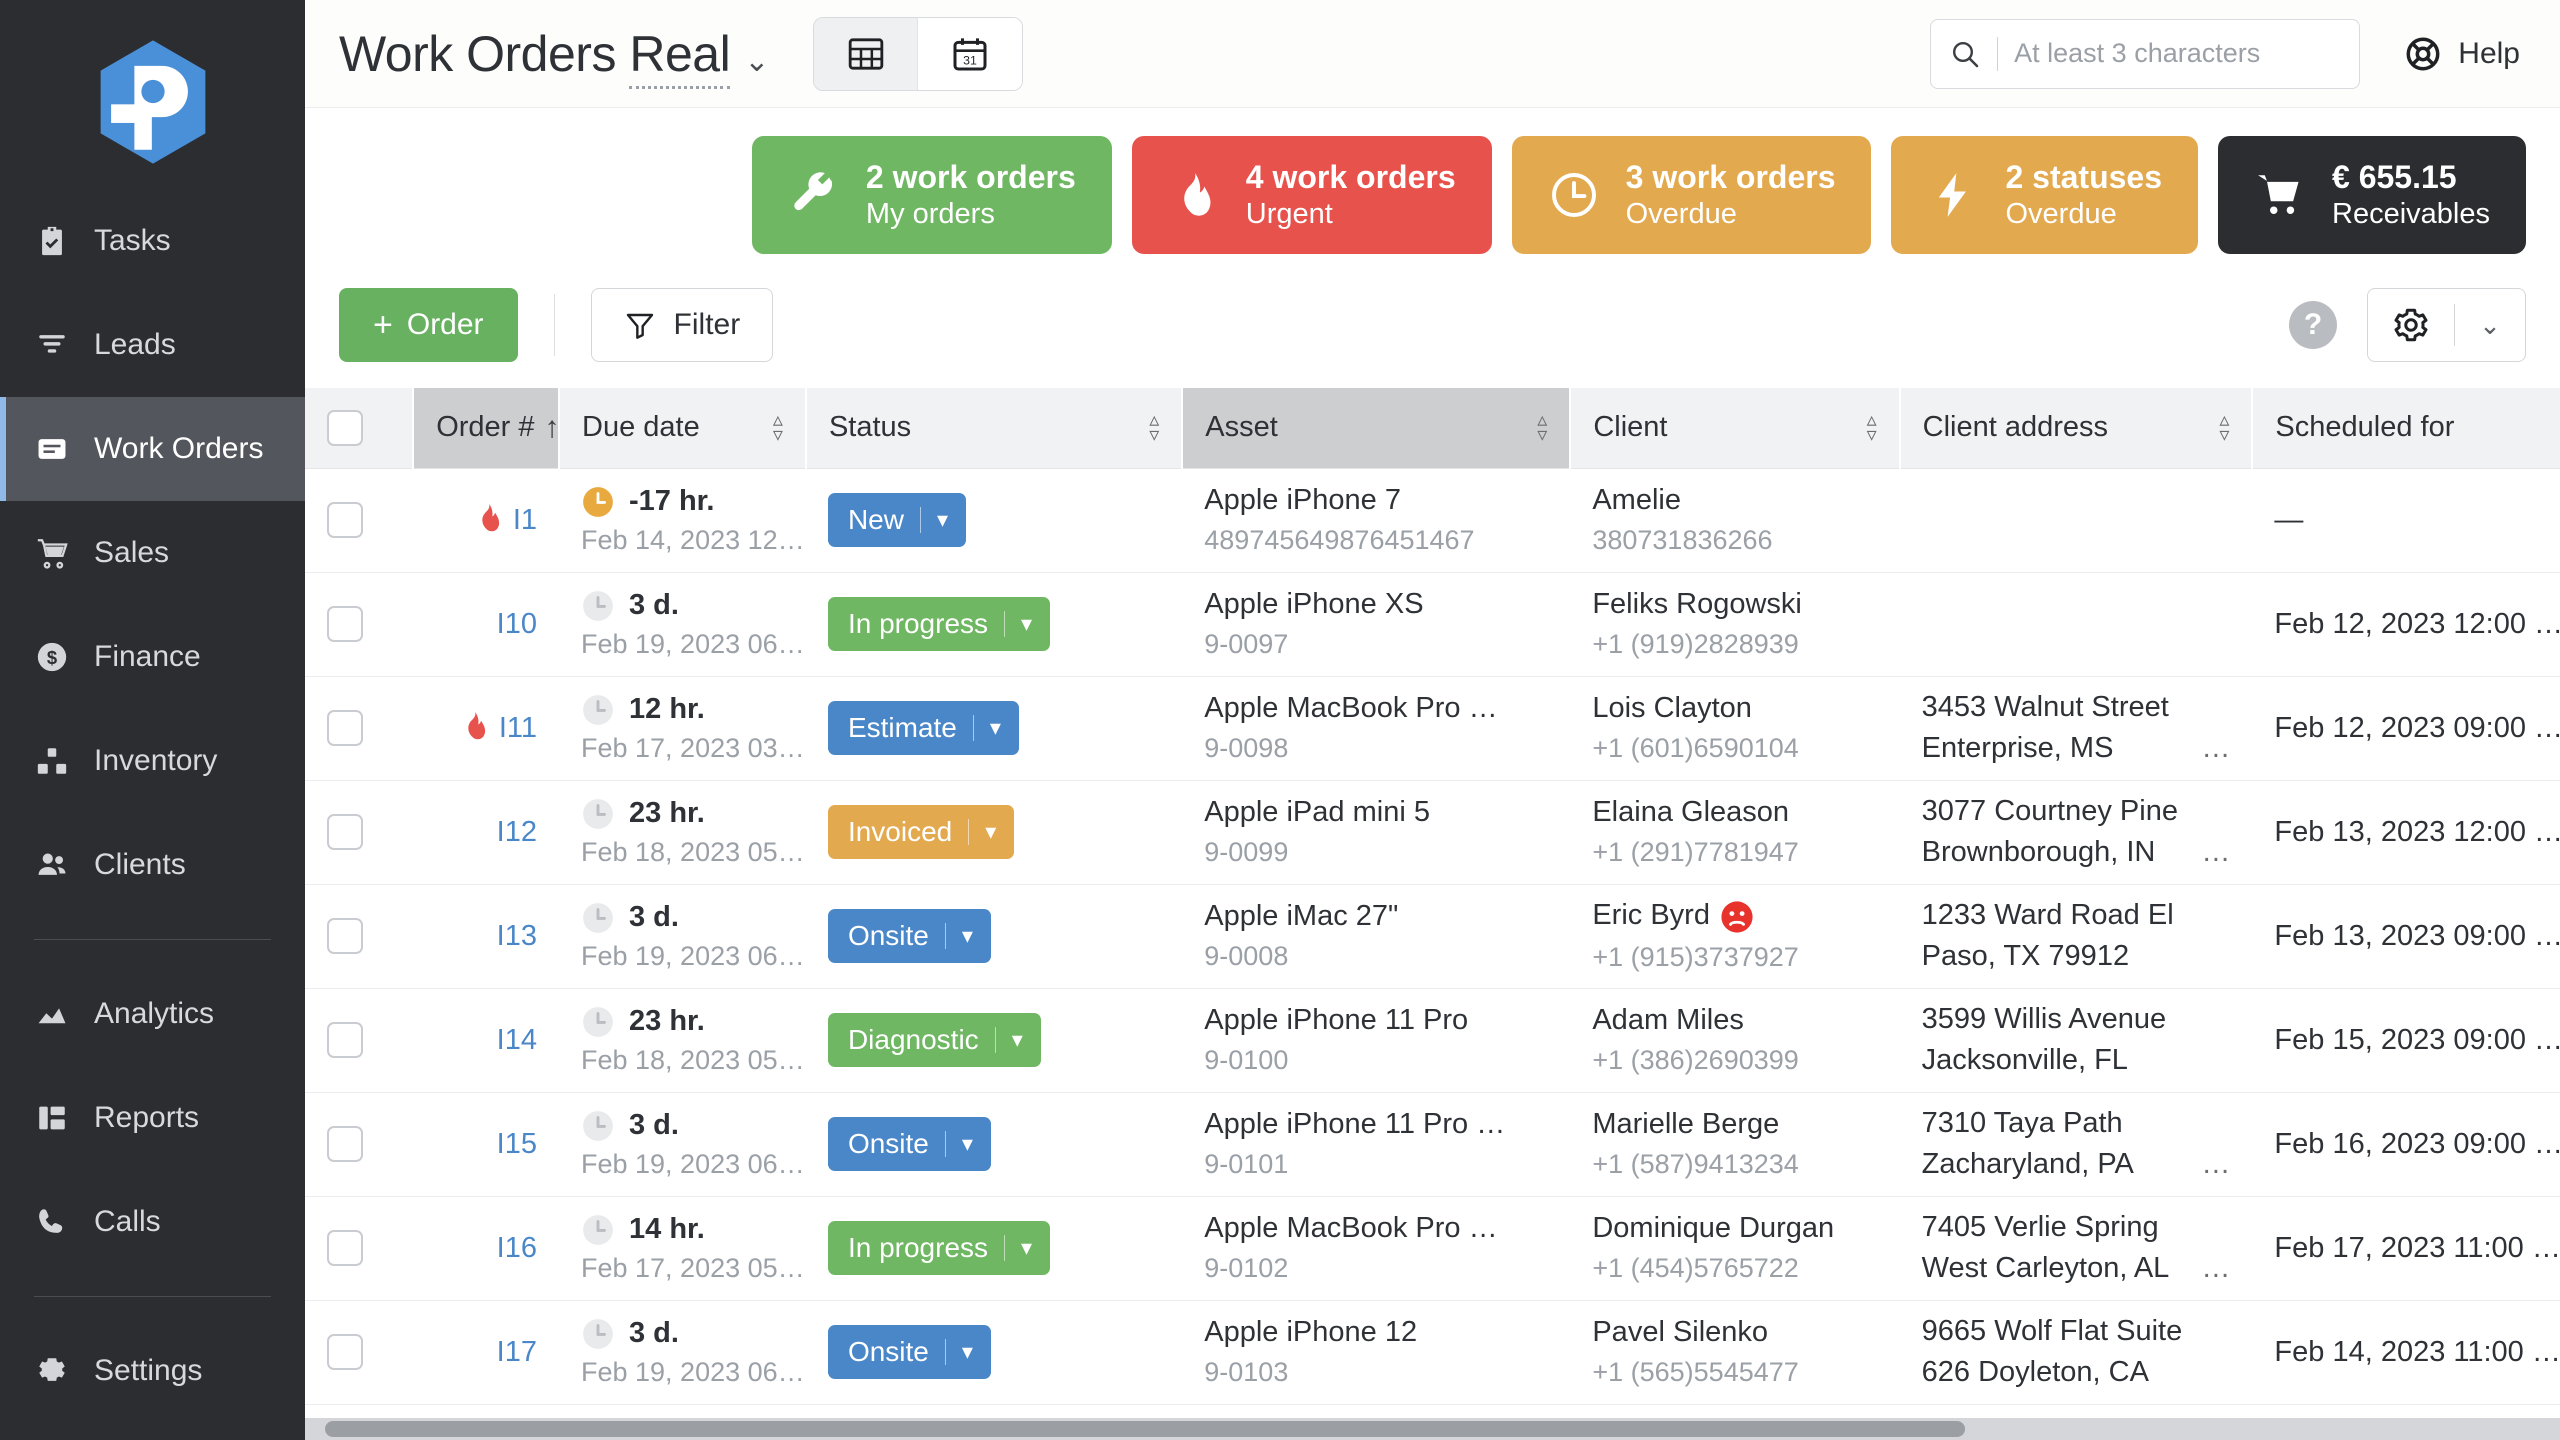 This screenshot has width=2560, height=1440. Describe the element at coordinates (486, 832) in the screenshot. I see `order-number-cell: I12` at that location.